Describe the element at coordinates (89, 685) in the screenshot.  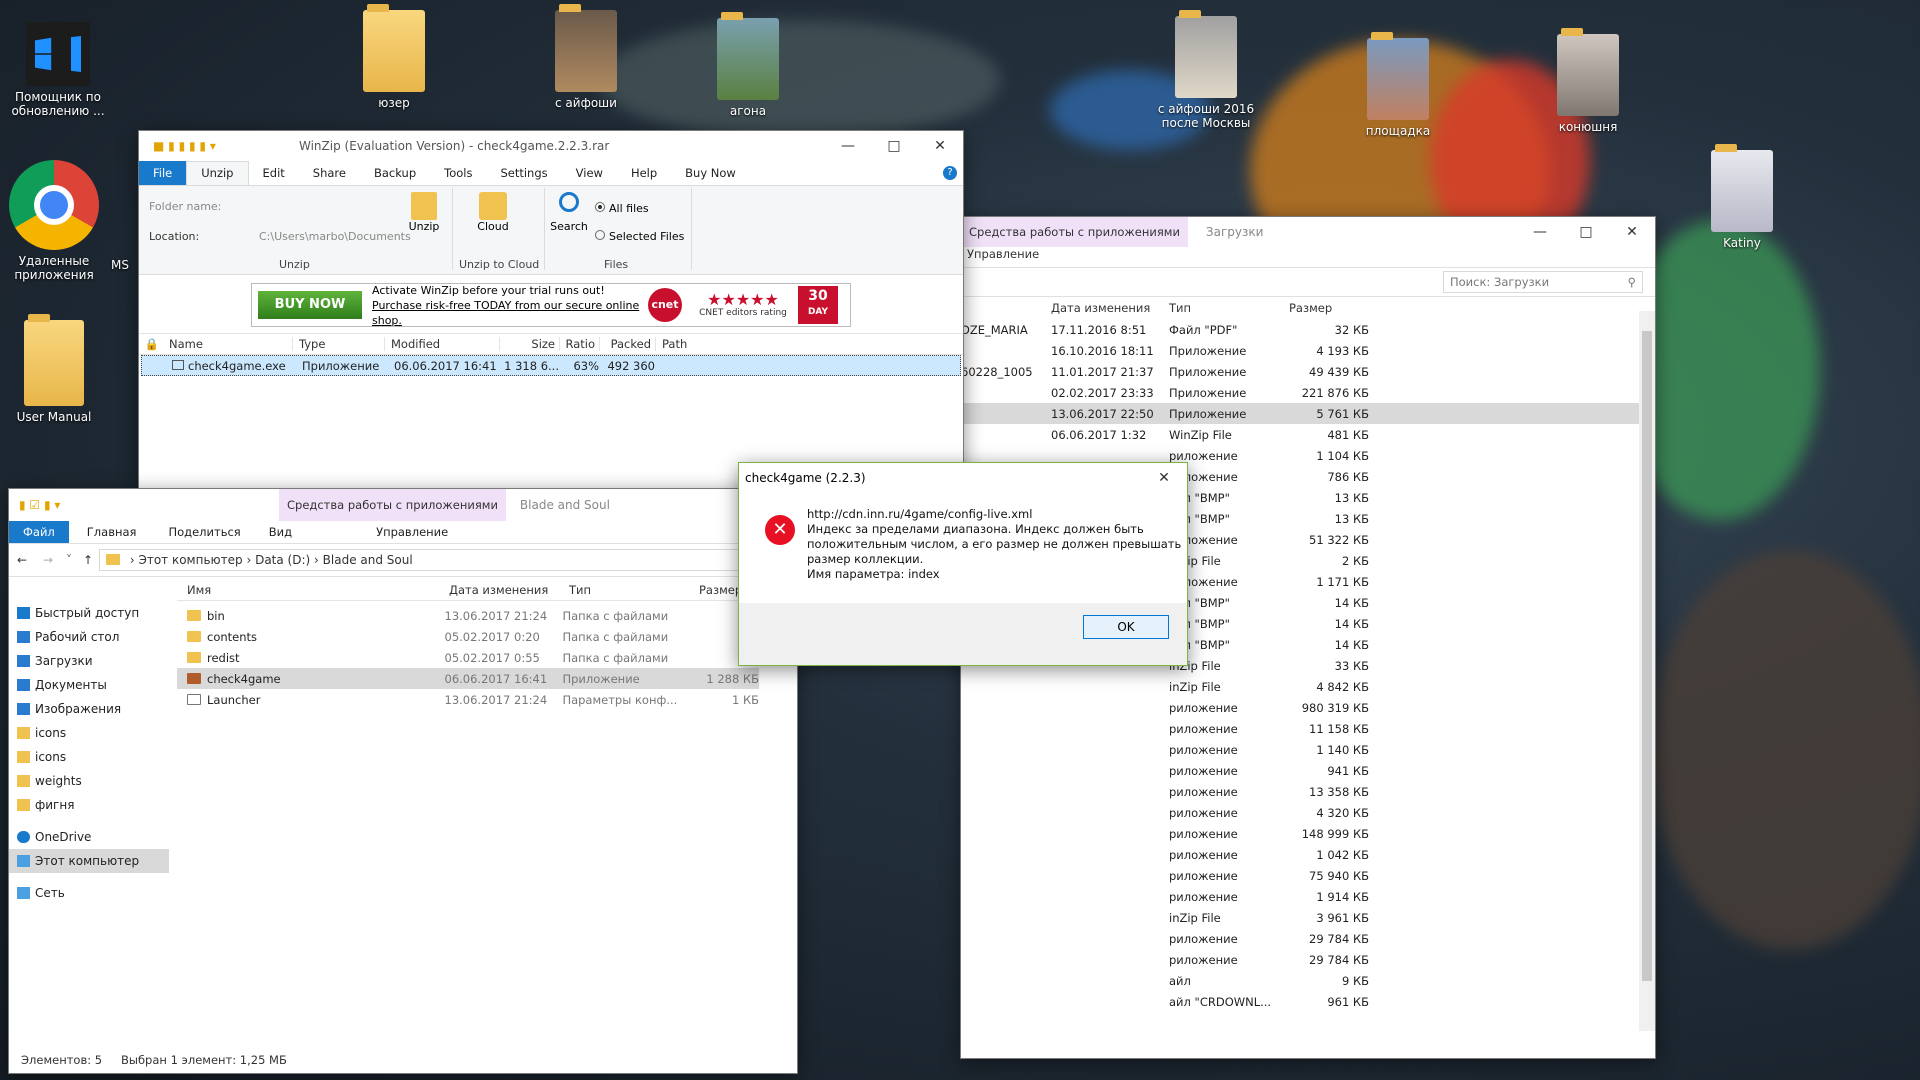
I see `nav-documents: Документы` at that location.